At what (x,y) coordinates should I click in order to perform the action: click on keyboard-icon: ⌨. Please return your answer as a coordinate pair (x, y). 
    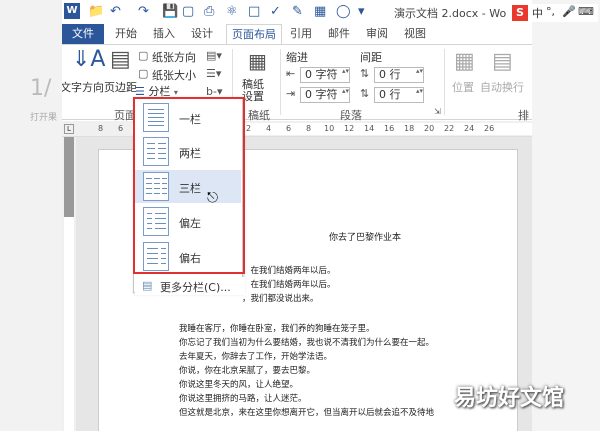
    Looking at the image, I should click on (586, 11).